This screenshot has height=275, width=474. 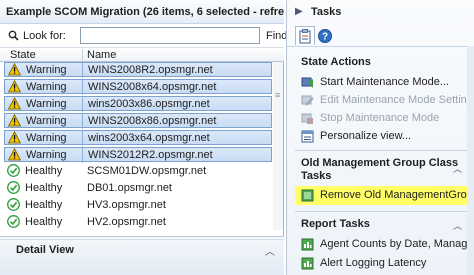 I want to click on name-cell: WINS2008R2.opsmgr.net, so click(x=150, y=70).